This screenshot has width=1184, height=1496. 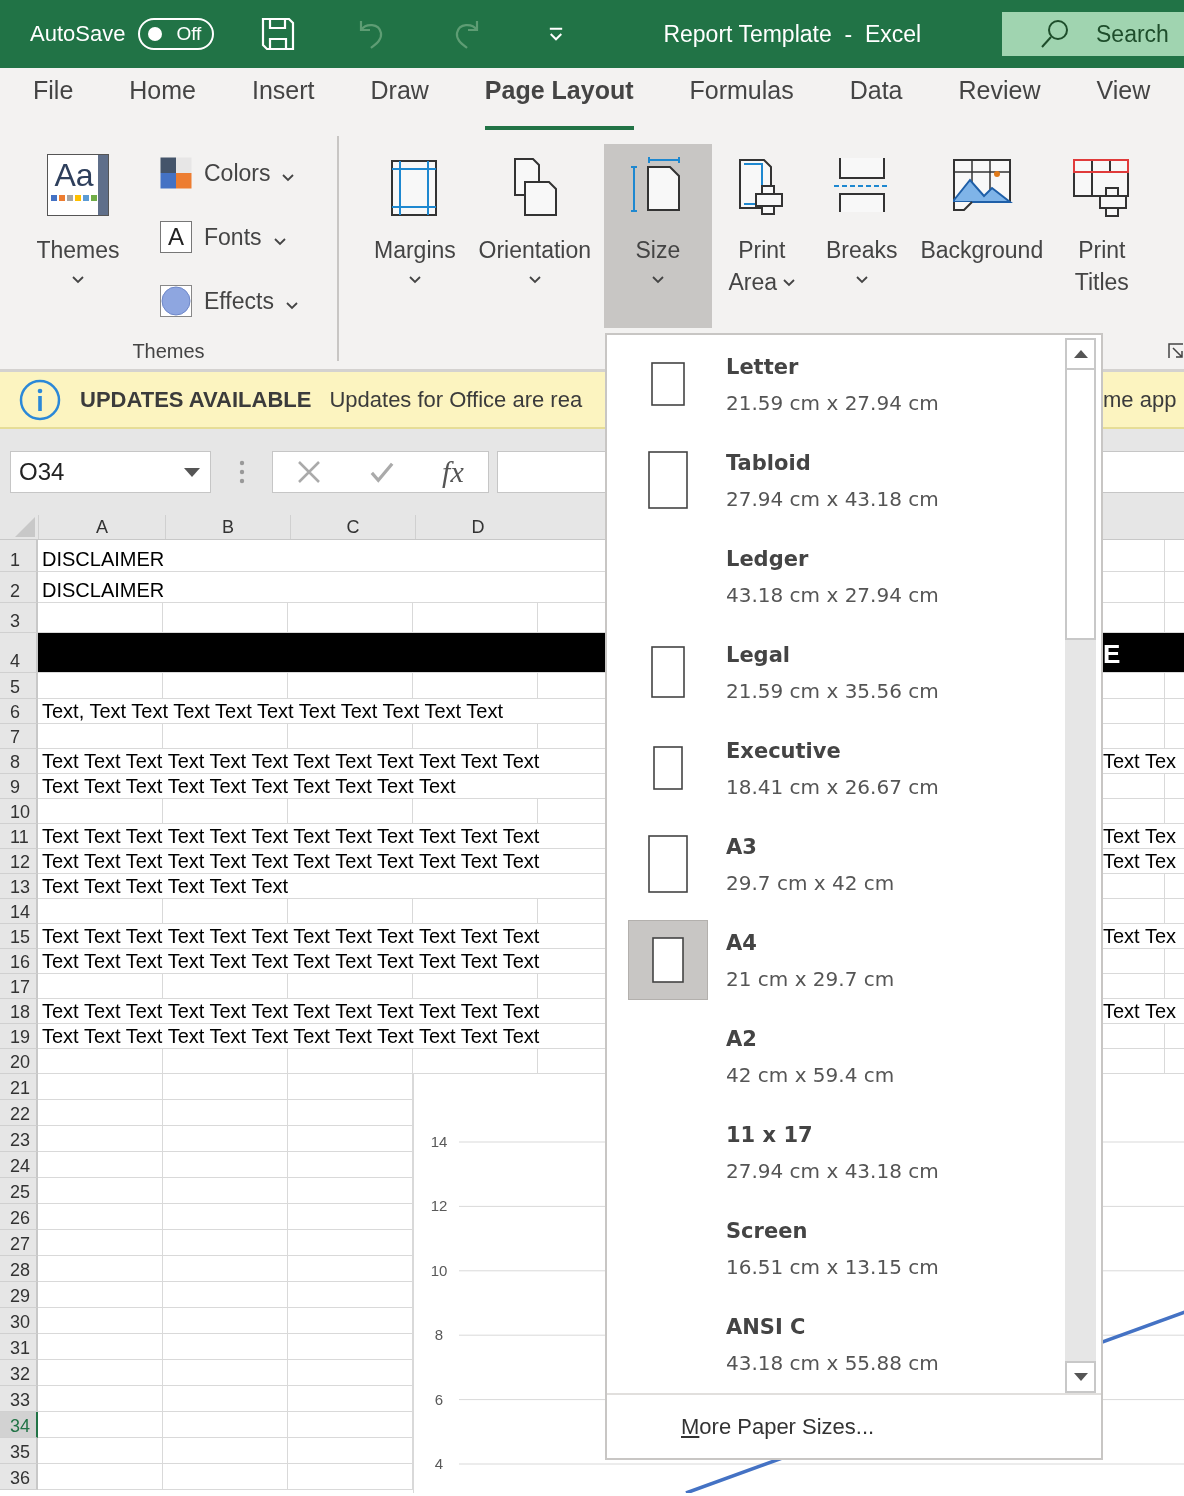 I want to click on row-header: 8, so click(x=19, y=761).